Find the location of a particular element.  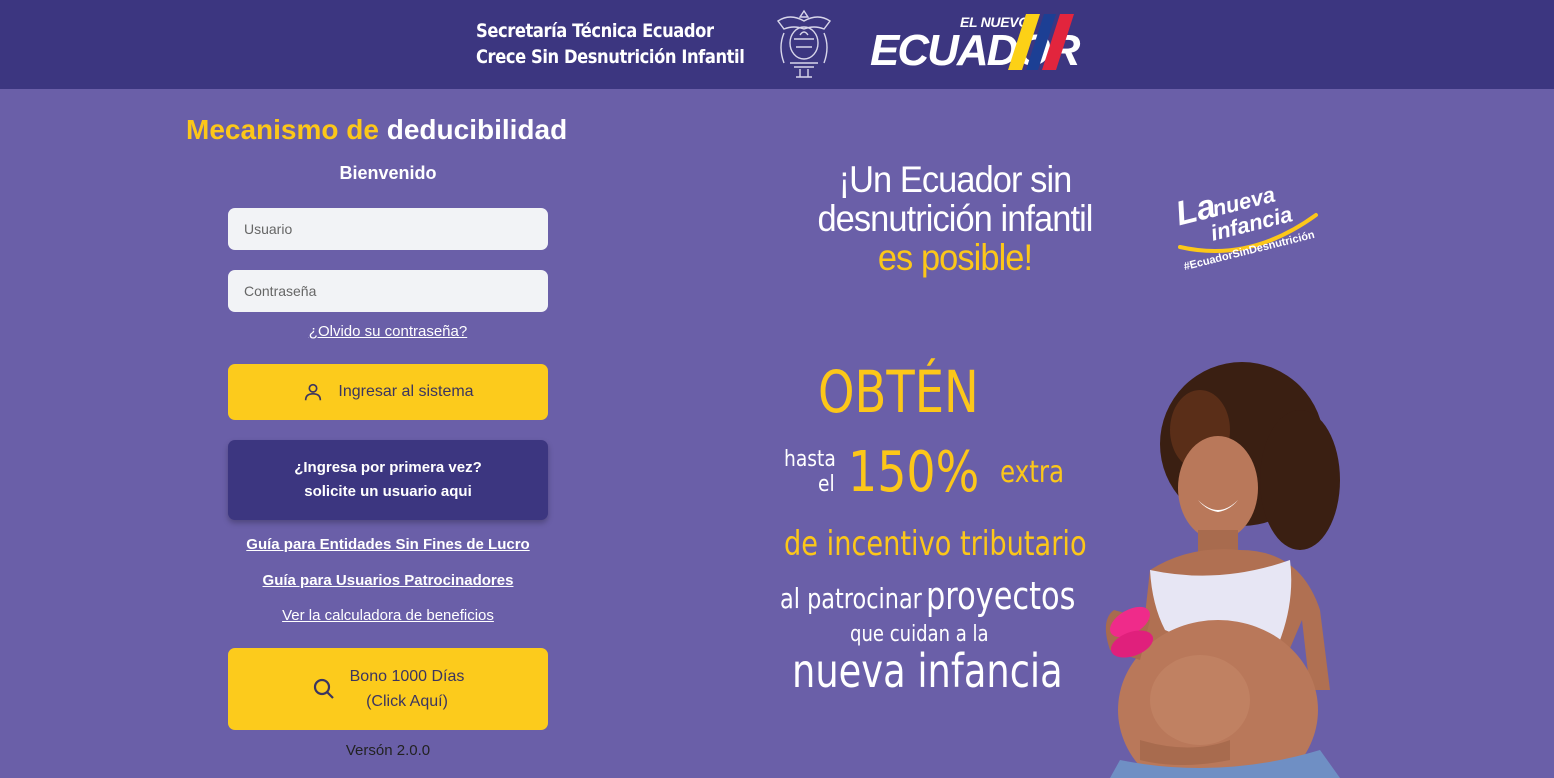

bono-1000-dias-button: Bono 1000 Días (Click Aquí) is located at coordinates (388, 689).